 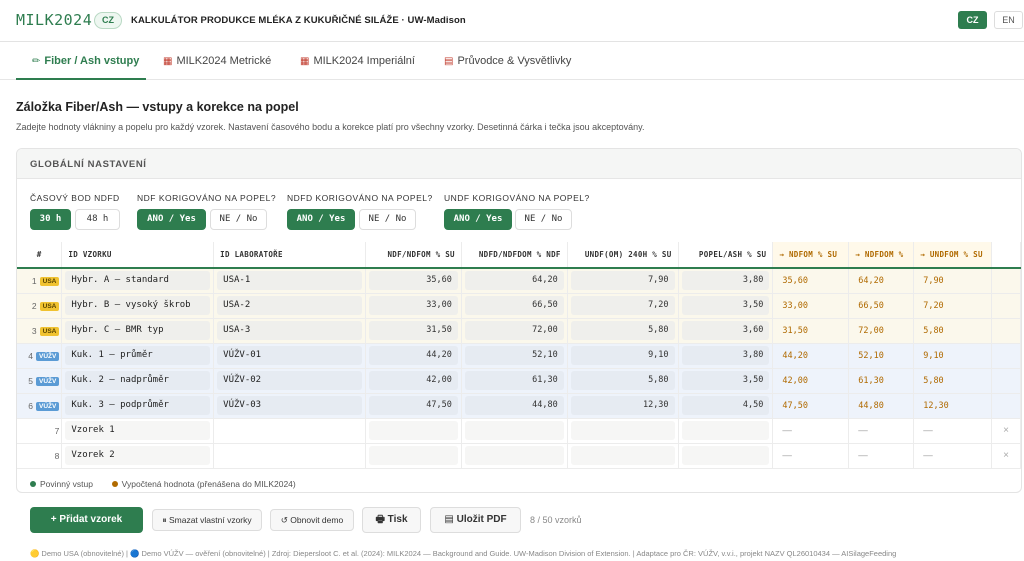 I want to click on ndf-no-button: NE / No, so click(x=238, y=219).